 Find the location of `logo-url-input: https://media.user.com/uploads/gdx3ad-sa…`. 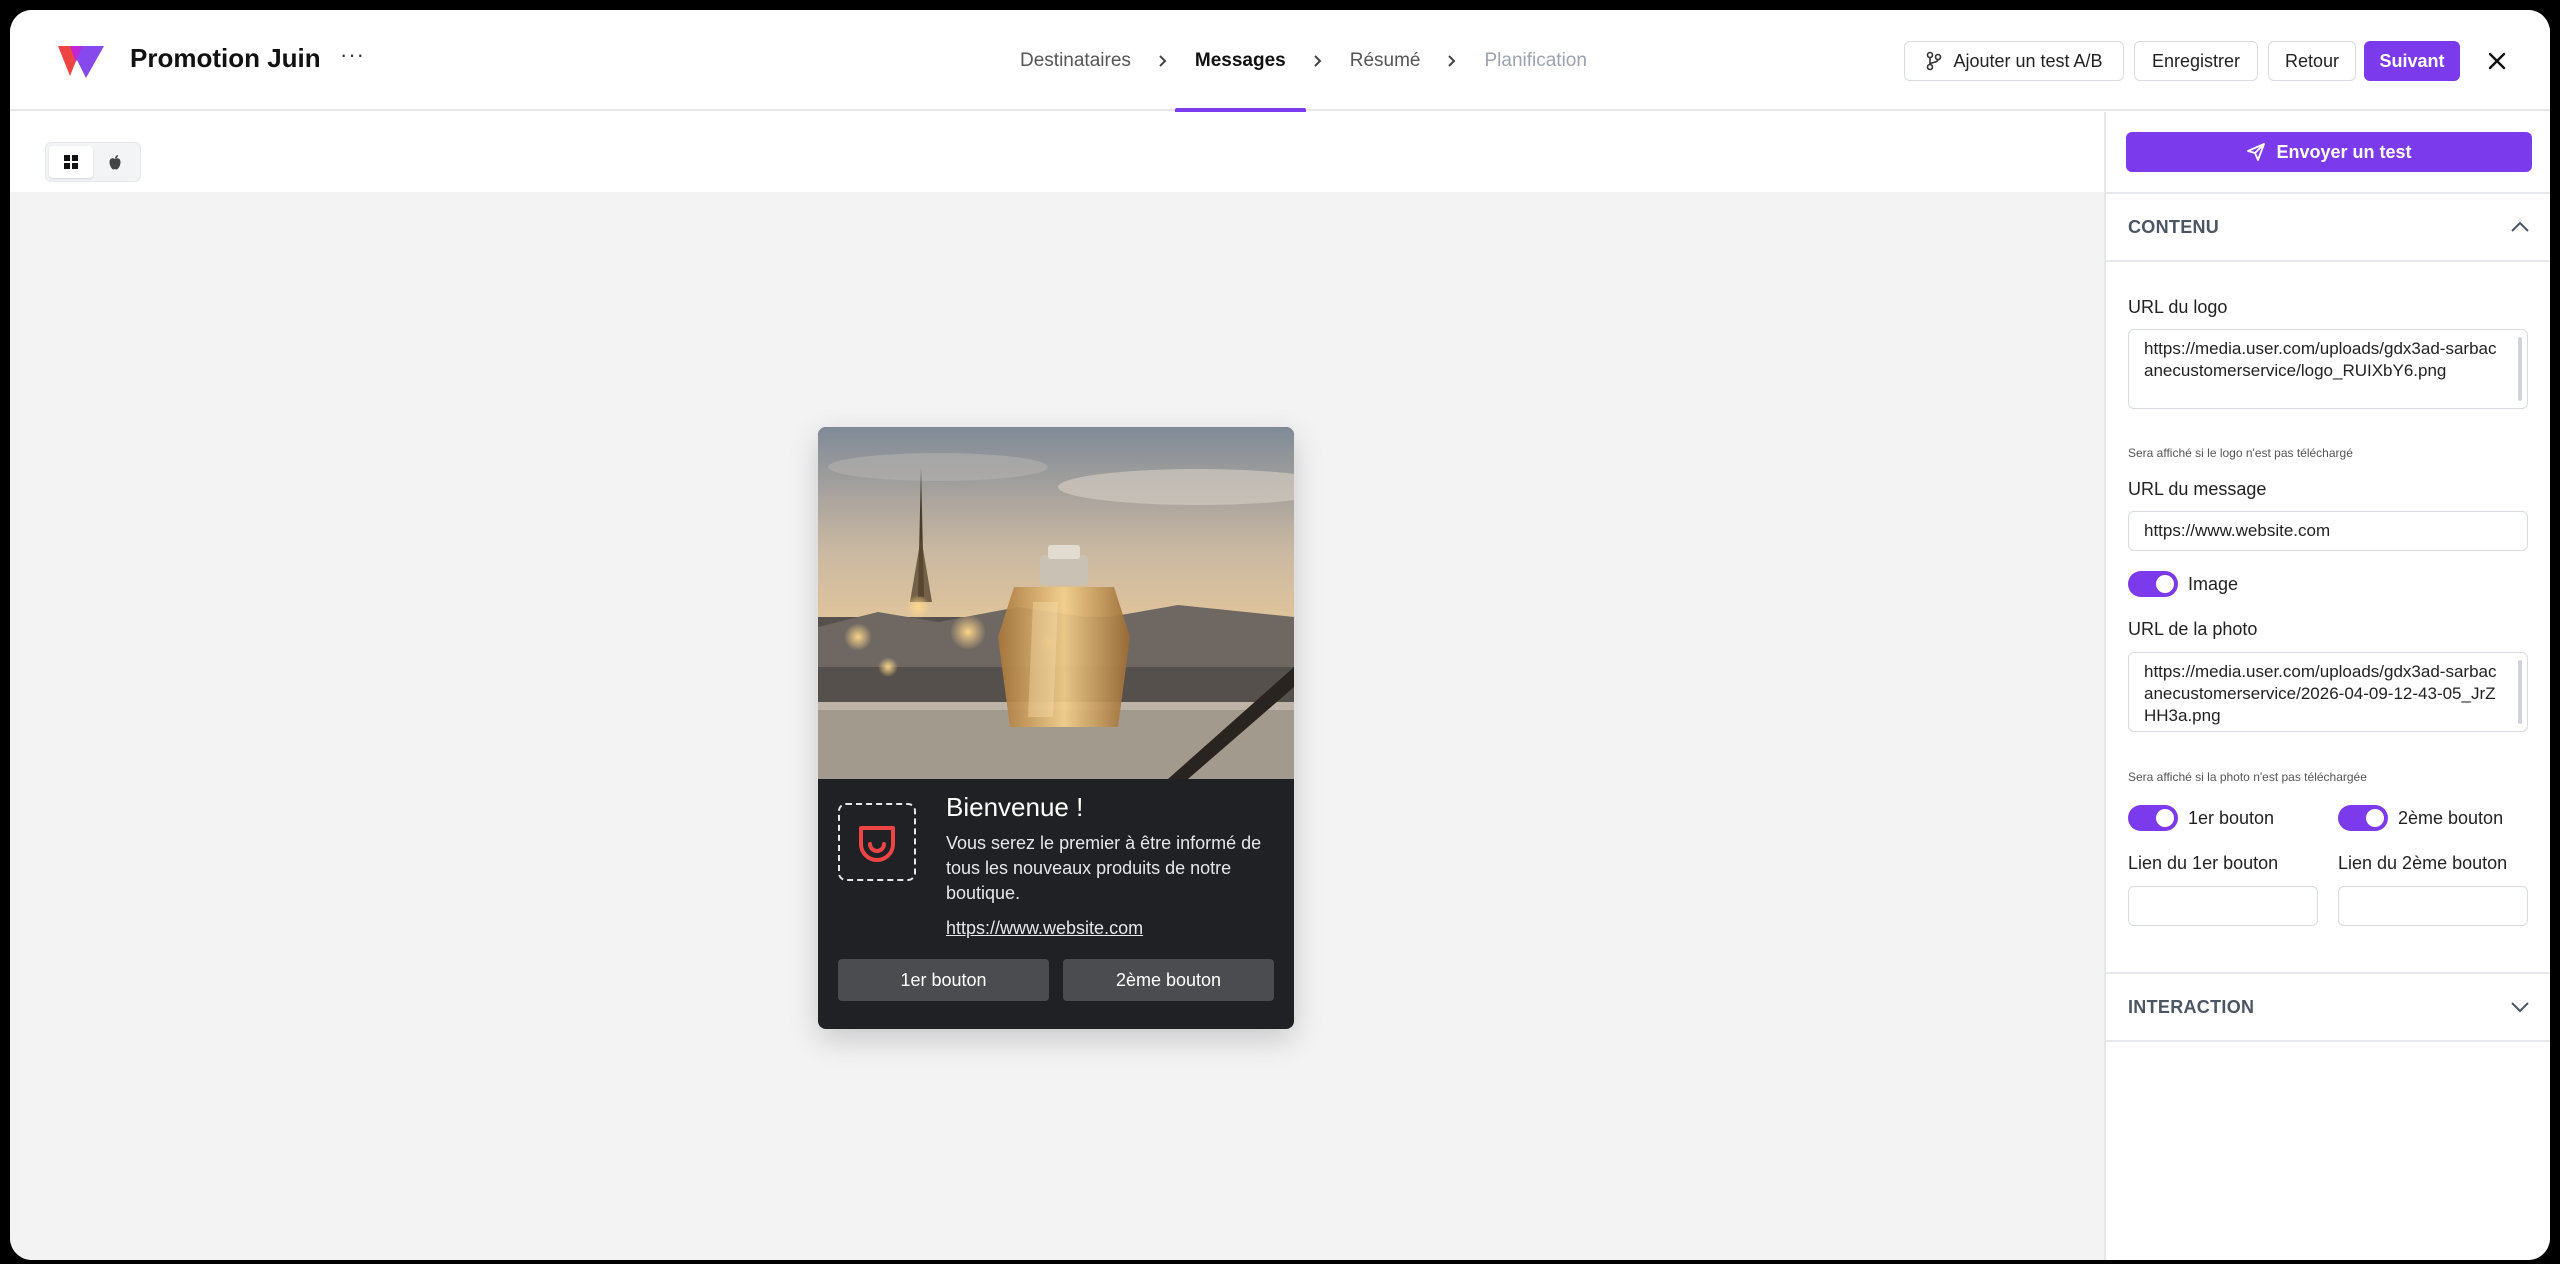

logo-url-input: https://media.user.com/uploads/gdx3ad-sa… is located at coordinates (2328, 369).